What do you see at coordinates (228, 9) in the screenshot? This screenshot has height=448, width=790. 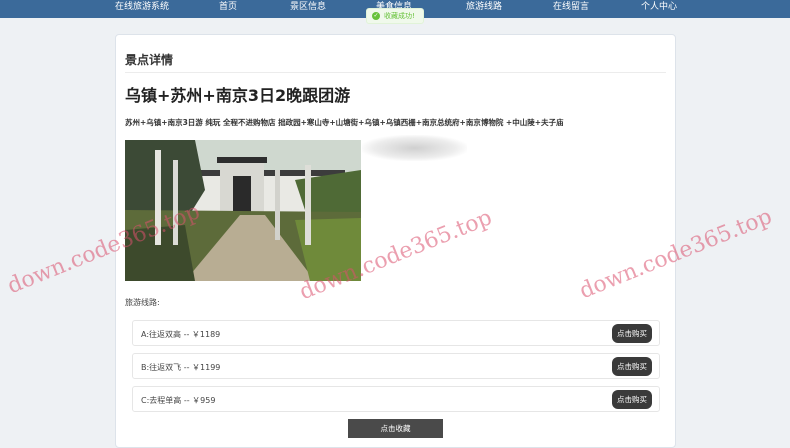 I see `nav-item-home: 首页` at bounding box center [228, 9].